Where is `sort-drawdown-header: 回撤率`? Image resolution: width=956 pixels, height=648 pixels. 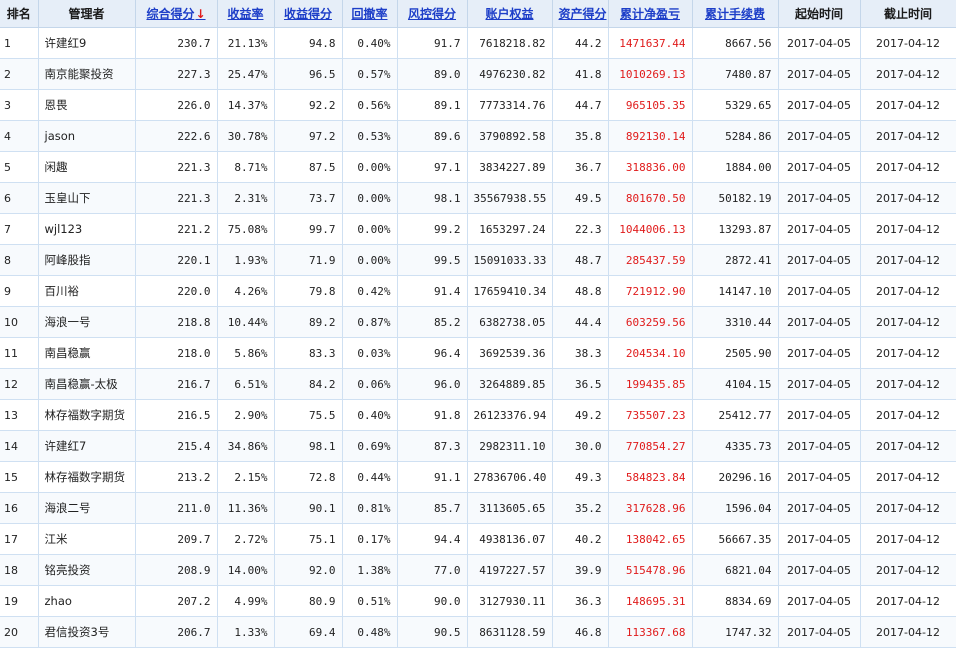 sort-drawdown-header: 回撤率 is located at coordinates (370, 14).